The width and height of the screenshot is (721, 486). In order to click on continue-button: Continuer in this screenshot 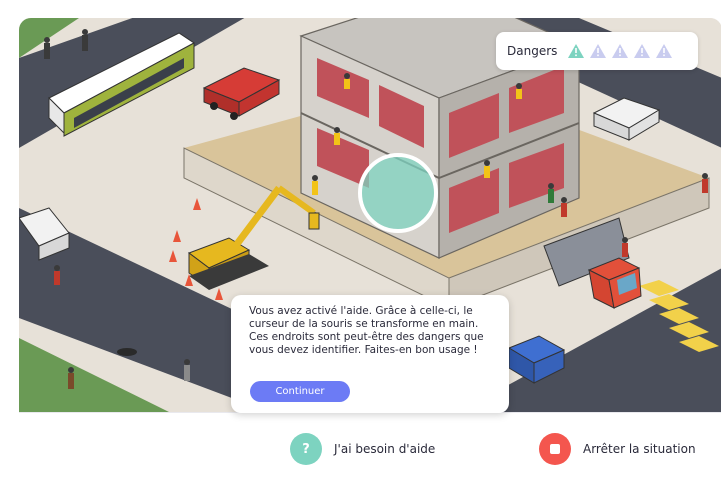, I will do `click(300, 391)`.